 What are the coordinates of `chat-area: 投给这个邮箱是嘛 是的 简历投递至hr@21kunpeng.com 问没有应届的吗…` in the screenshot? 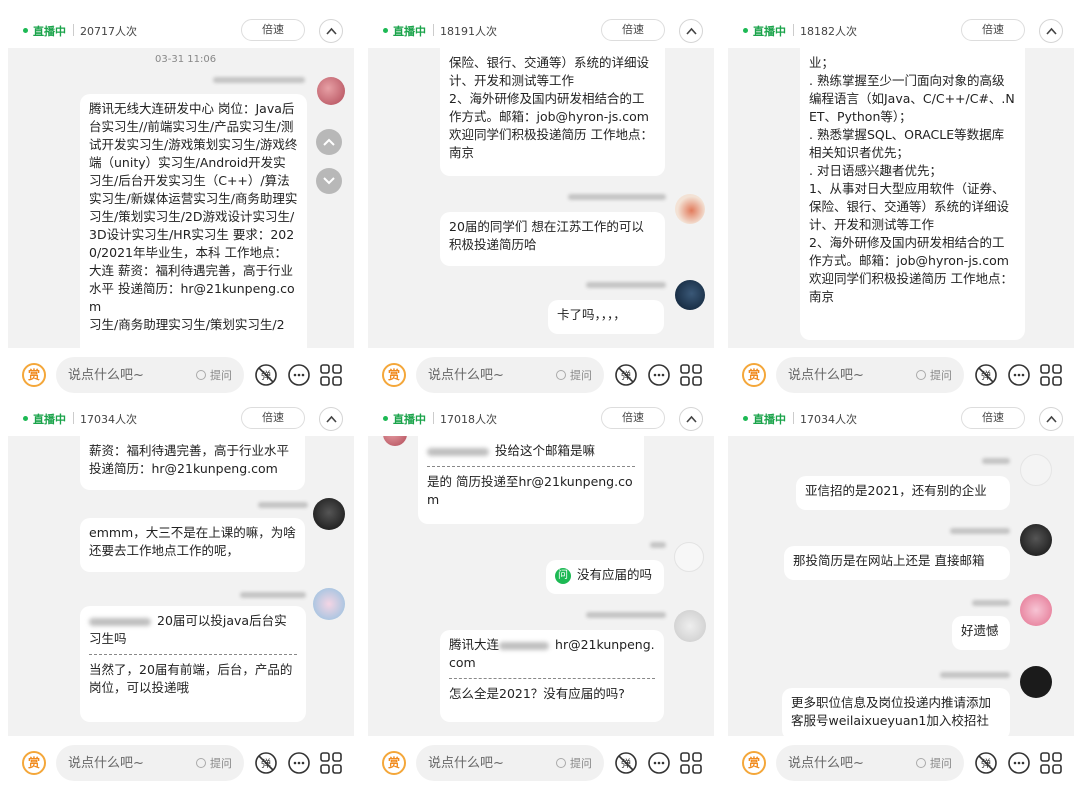 It's located at (541, 586).